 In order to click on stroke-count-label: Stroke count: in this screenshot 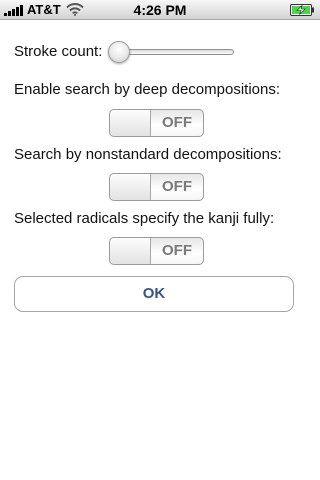, I will do `click(58, 51)`.